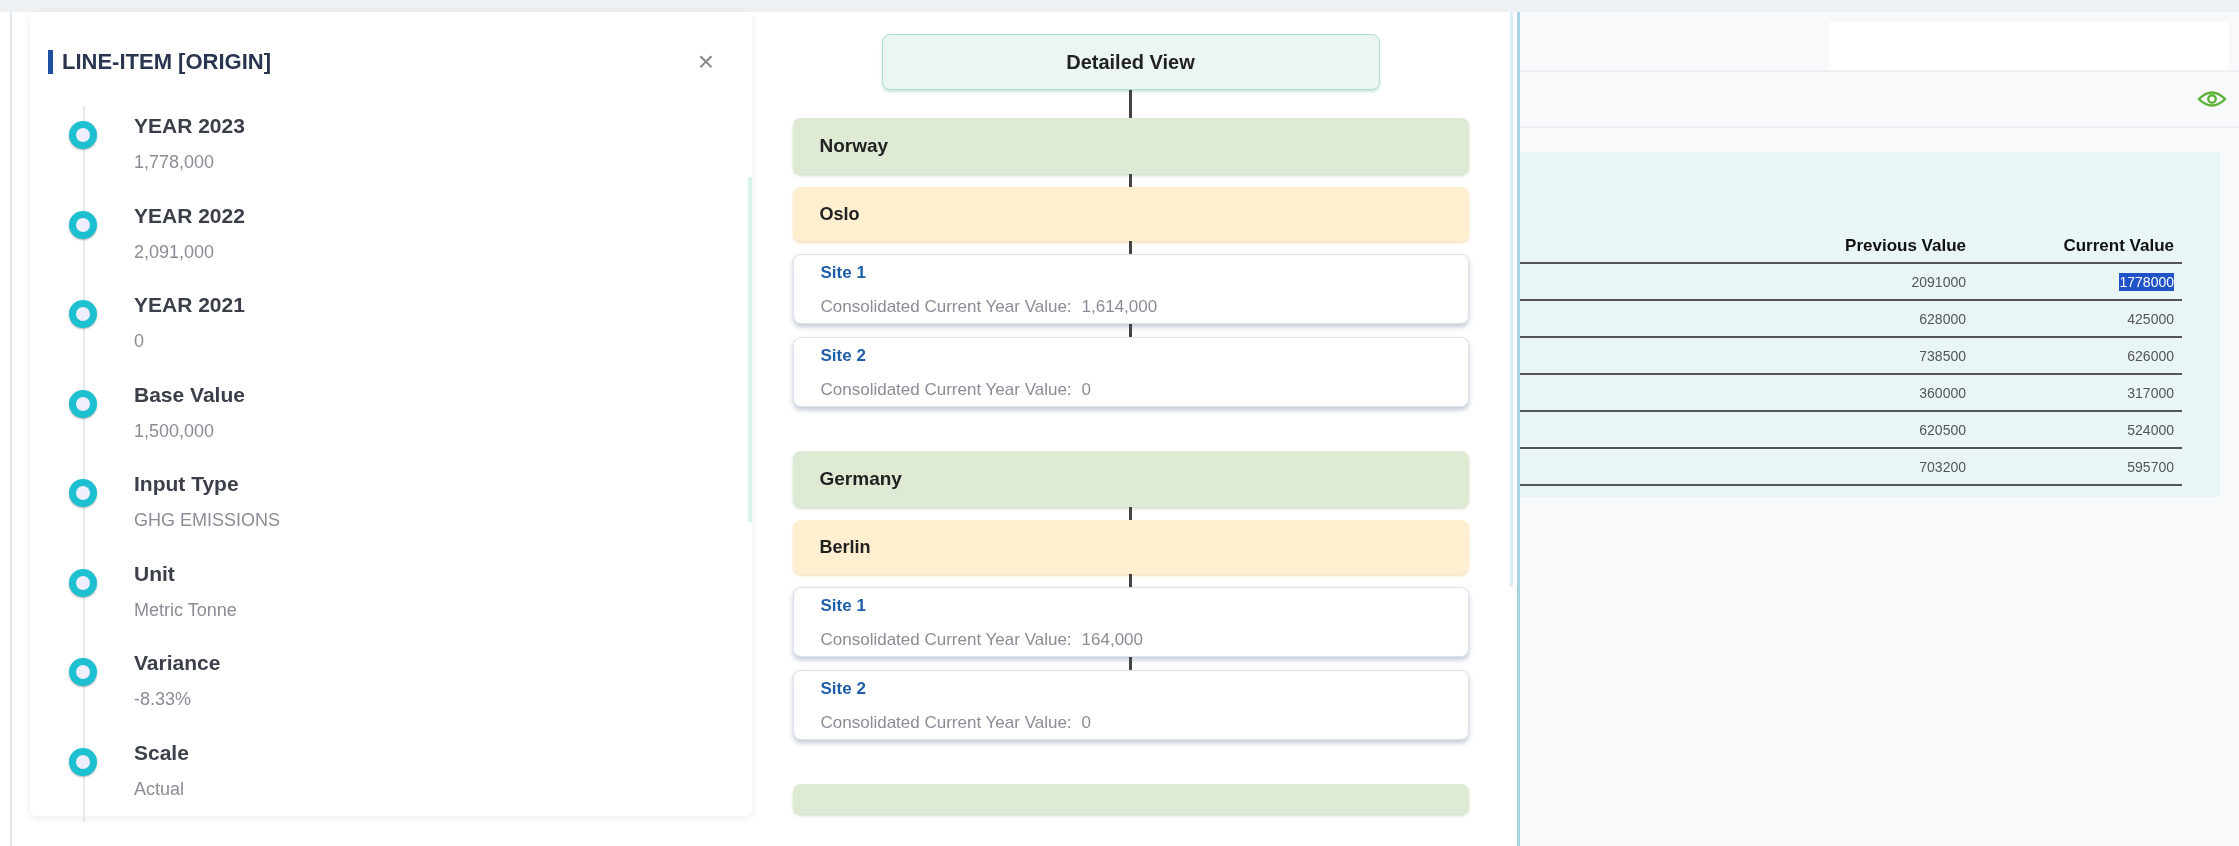  Describe the element at coordinates (1130, 479) in the screenshot. I see `country-node: Germany` at that location.